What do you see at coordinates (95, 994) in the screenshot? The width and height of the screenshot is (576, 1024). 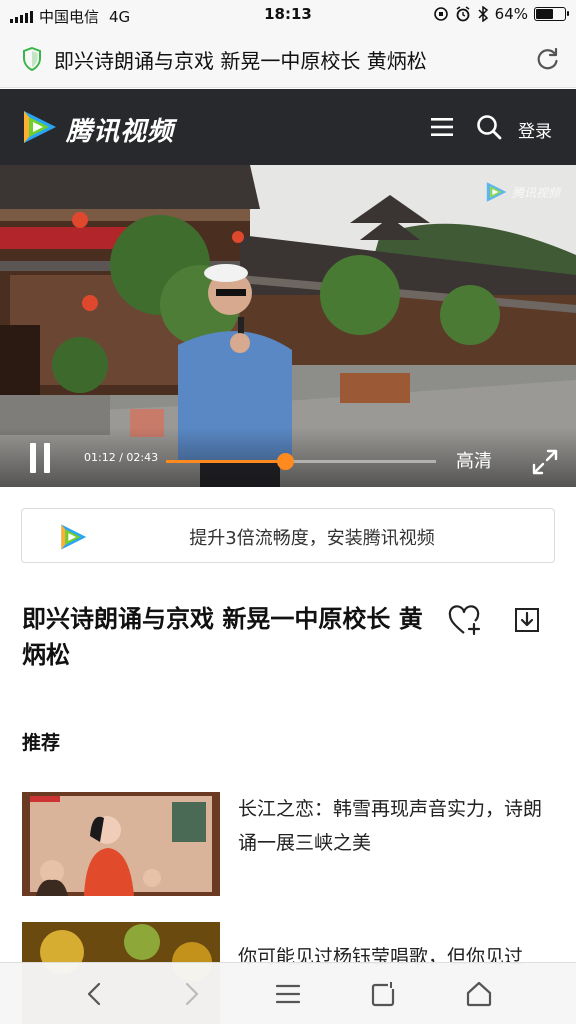 I see `back-icon` at bounding box center [95, 994].